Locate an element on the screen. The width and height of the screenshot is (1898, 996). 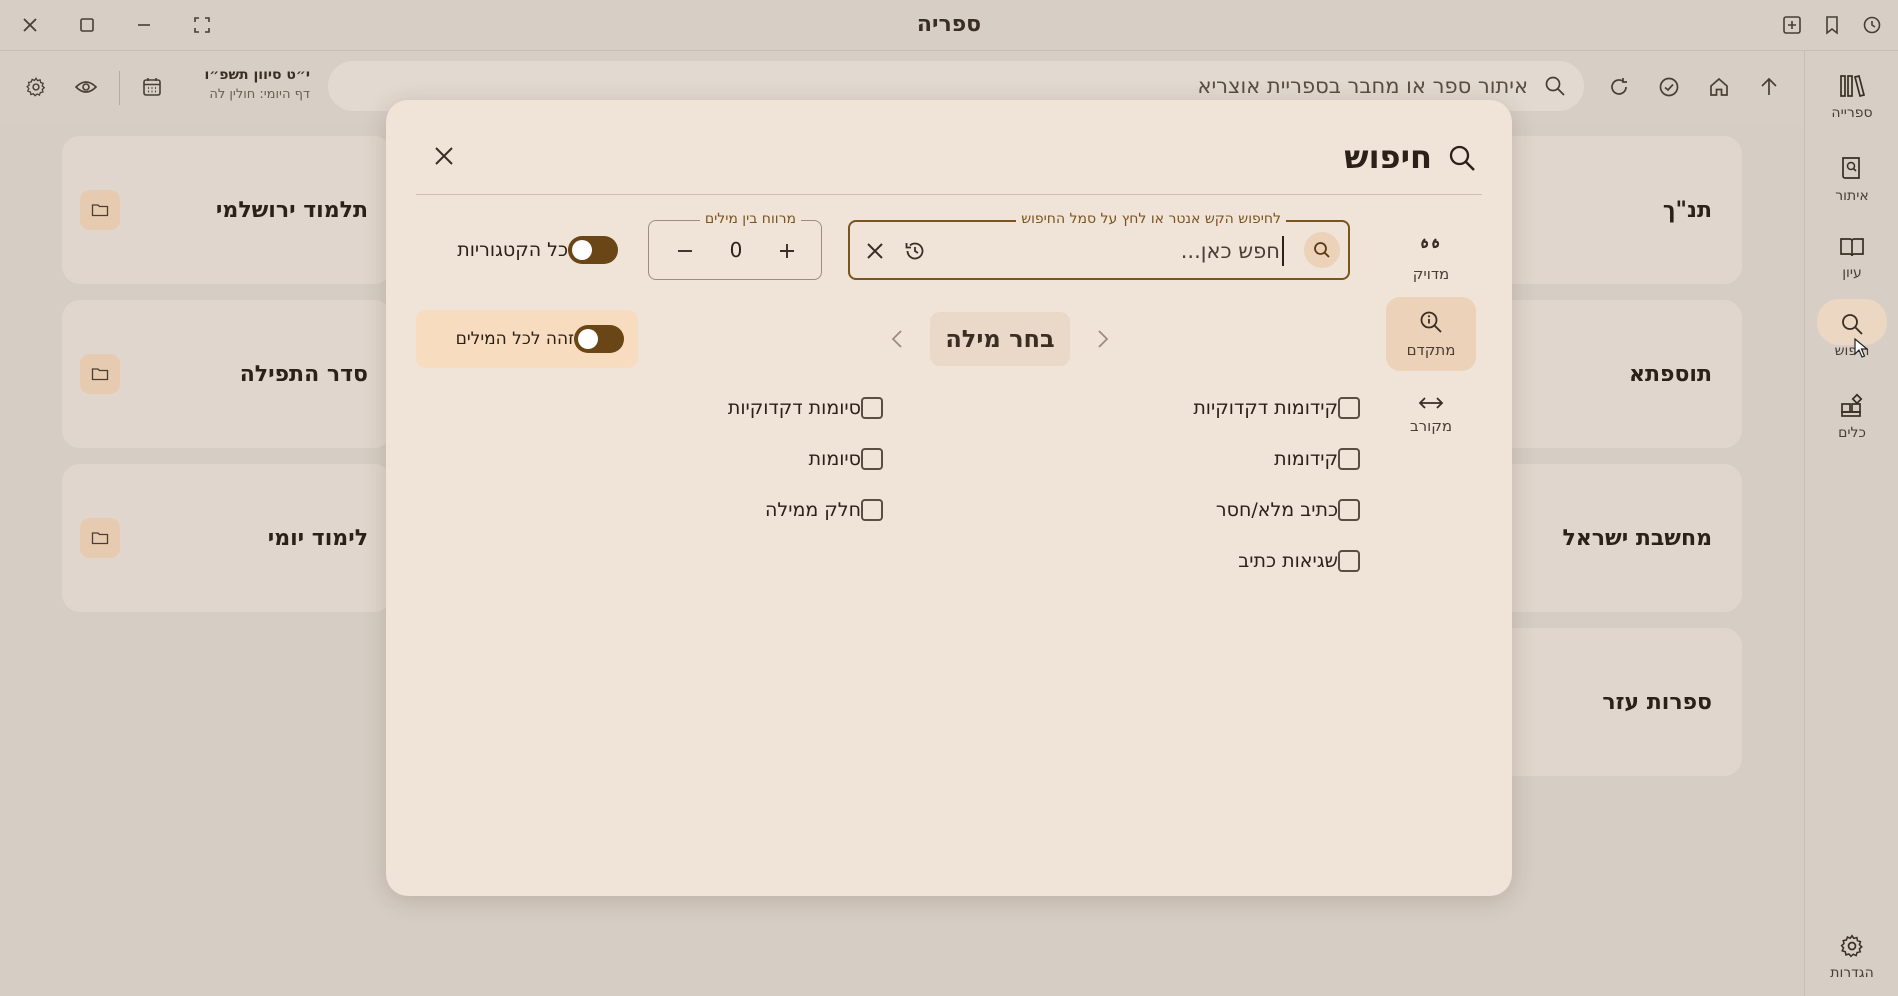
mode-advanced: מתקדם is located at coordinates (1431, 334).